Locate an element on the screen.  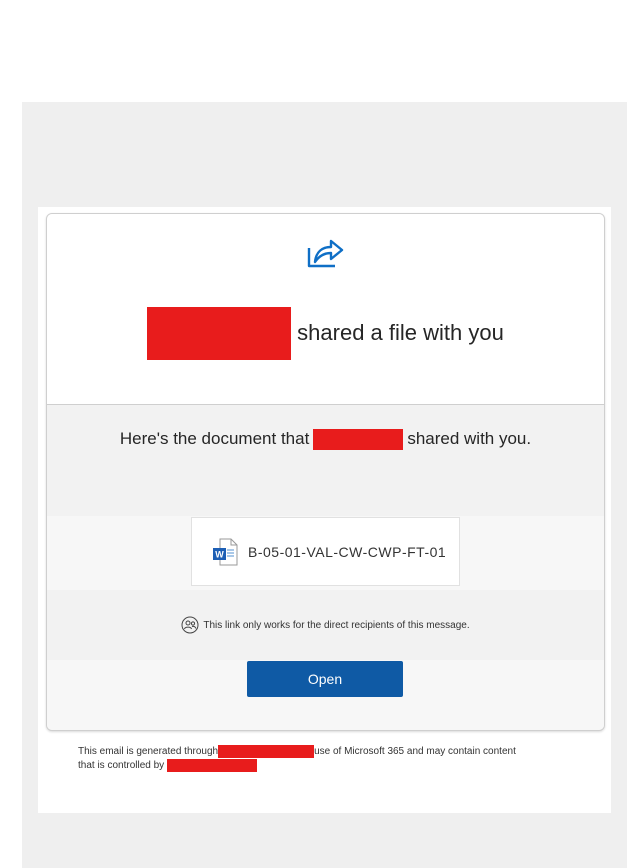
word-document-icon: W is located at coordinates (225, 551).